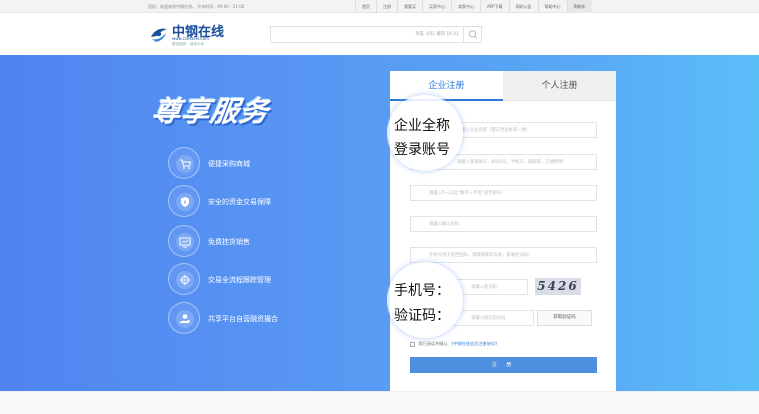 This screenshot has height=414, width=759. Describe the element at coordinates (488, 318) in the screenshot. I see `field-placeholder: 请输入短信验证码` at that location.